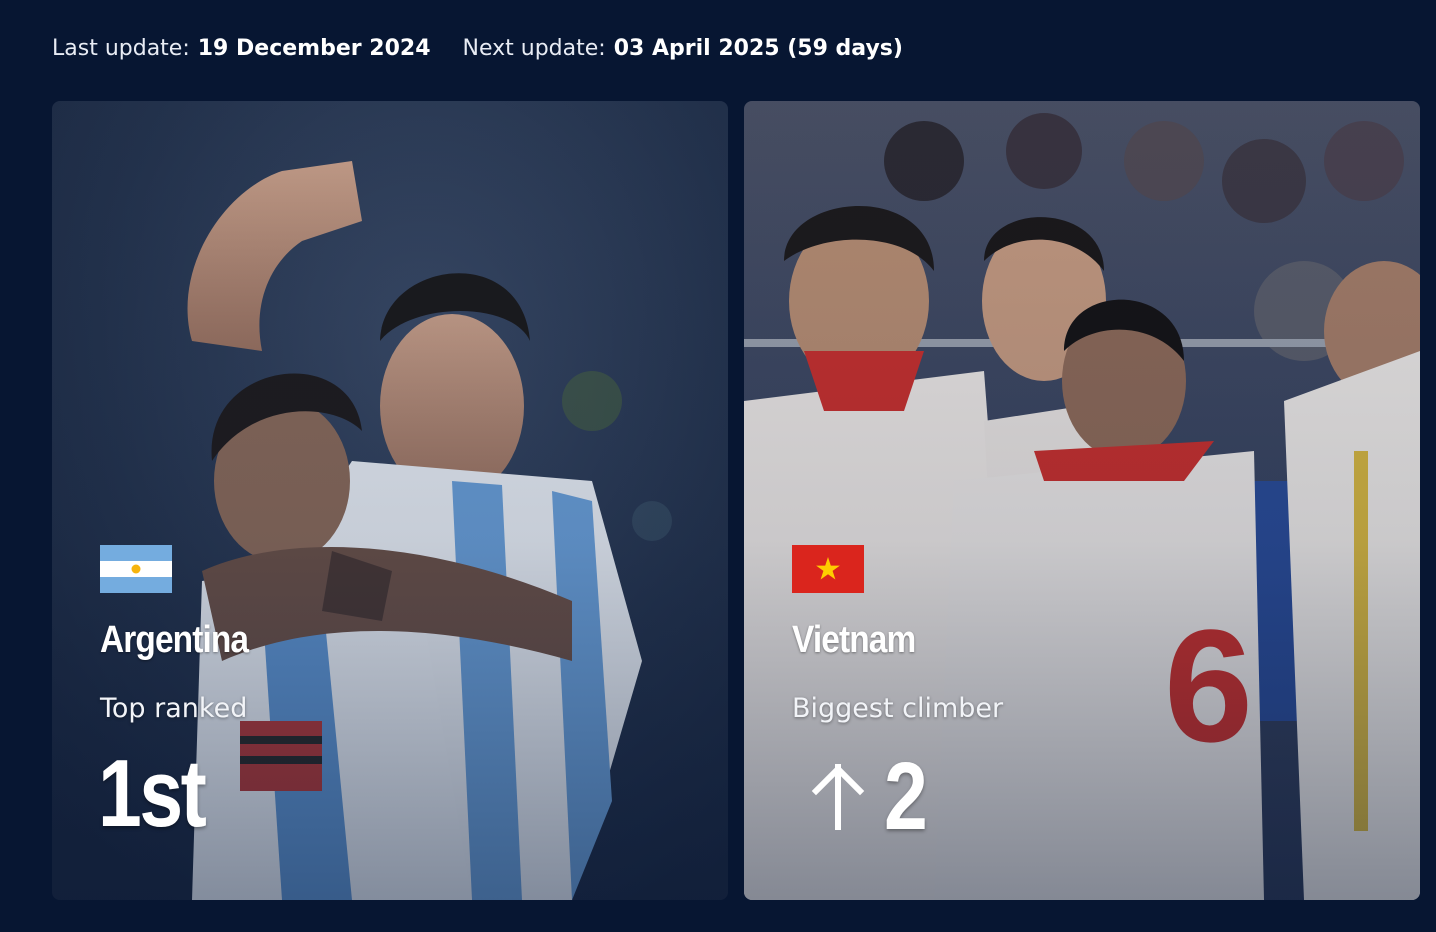 The width and height of the screenshot is (1436, 932). Describe the element at coordinates (174, 640) in the screenshot. I see `country-name: Argentina` at that location.